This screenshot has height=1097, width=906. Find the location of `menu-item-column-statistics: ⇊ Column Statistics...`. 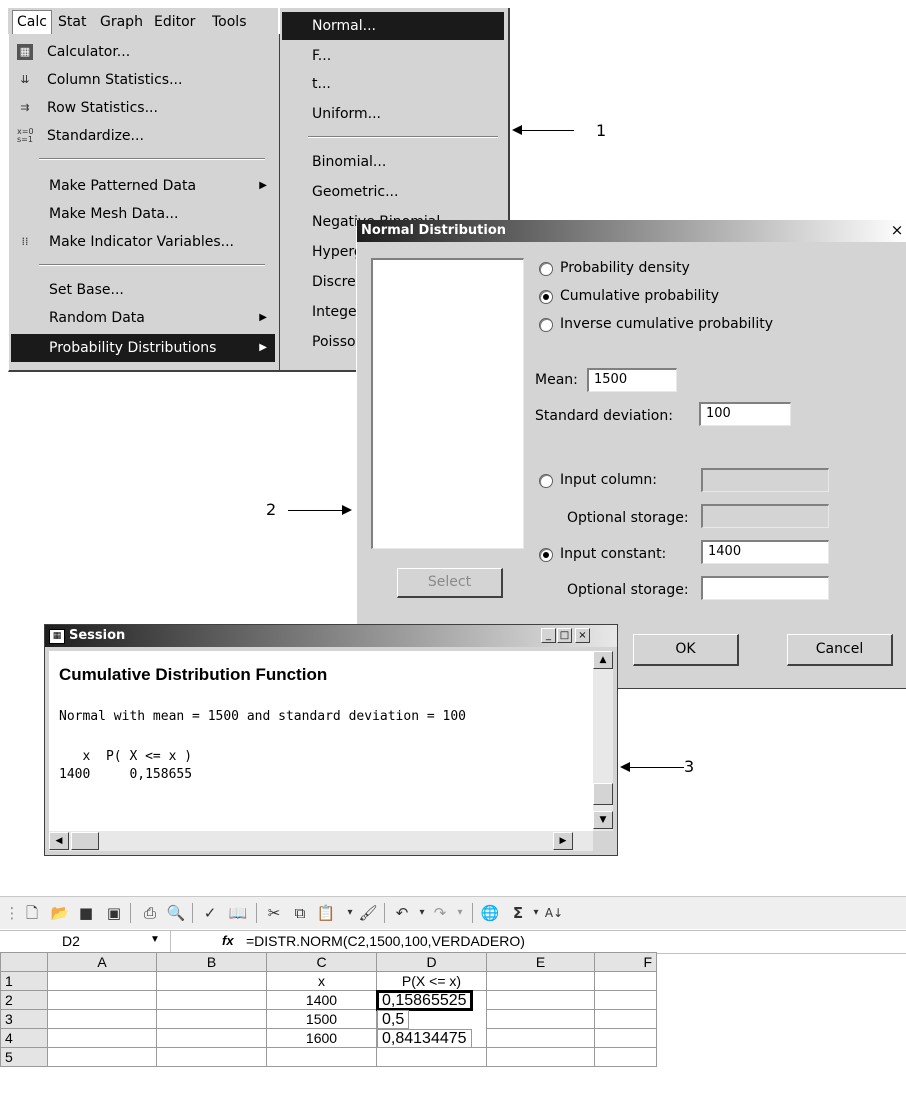

menu-item-column-statistics: ⇊ Column Statistics... is located at coordinates (143, 80).